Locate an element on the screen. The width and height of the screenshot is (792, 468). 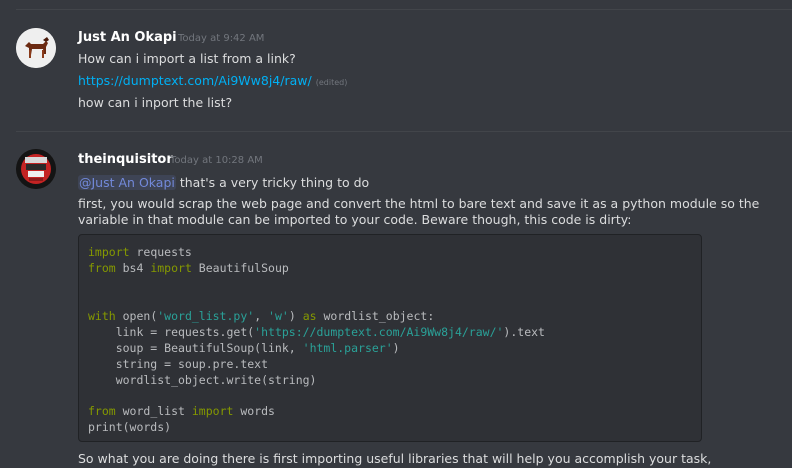
okapi-avatar-icon is located at coordinates (36, 48).